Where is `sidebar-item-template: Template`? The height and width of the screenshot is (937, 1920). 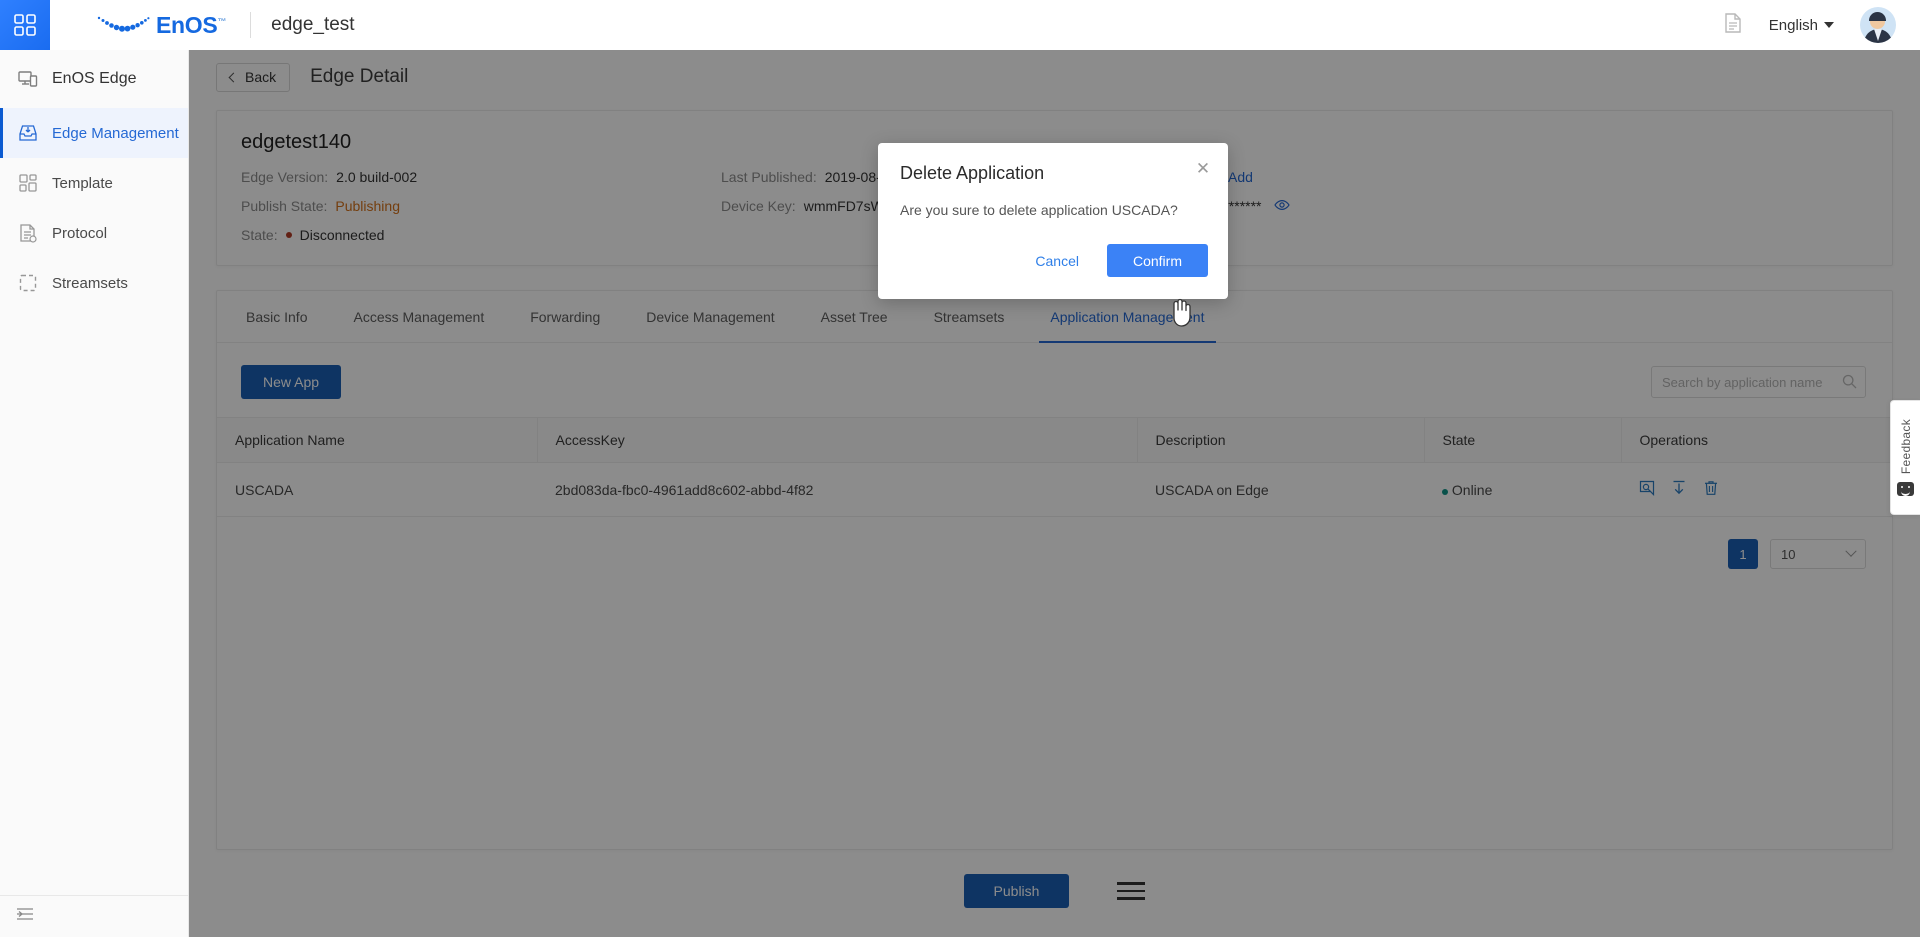 sidebar-item-template: Template is located at coordinates (94, 183).